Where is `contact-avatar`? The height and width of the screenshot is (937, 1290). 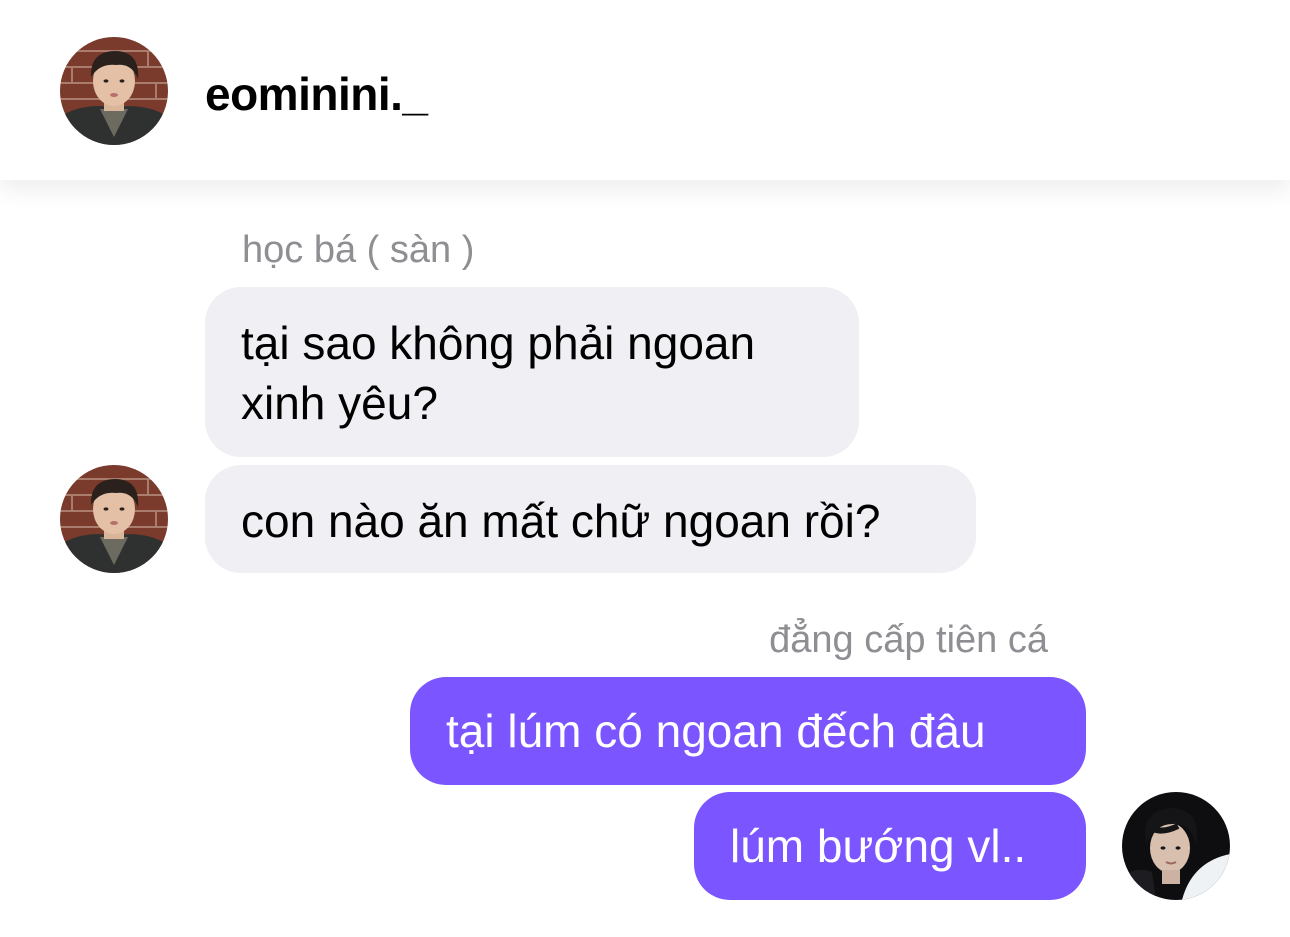
contact-avatar is located at coordinates (114, 91).